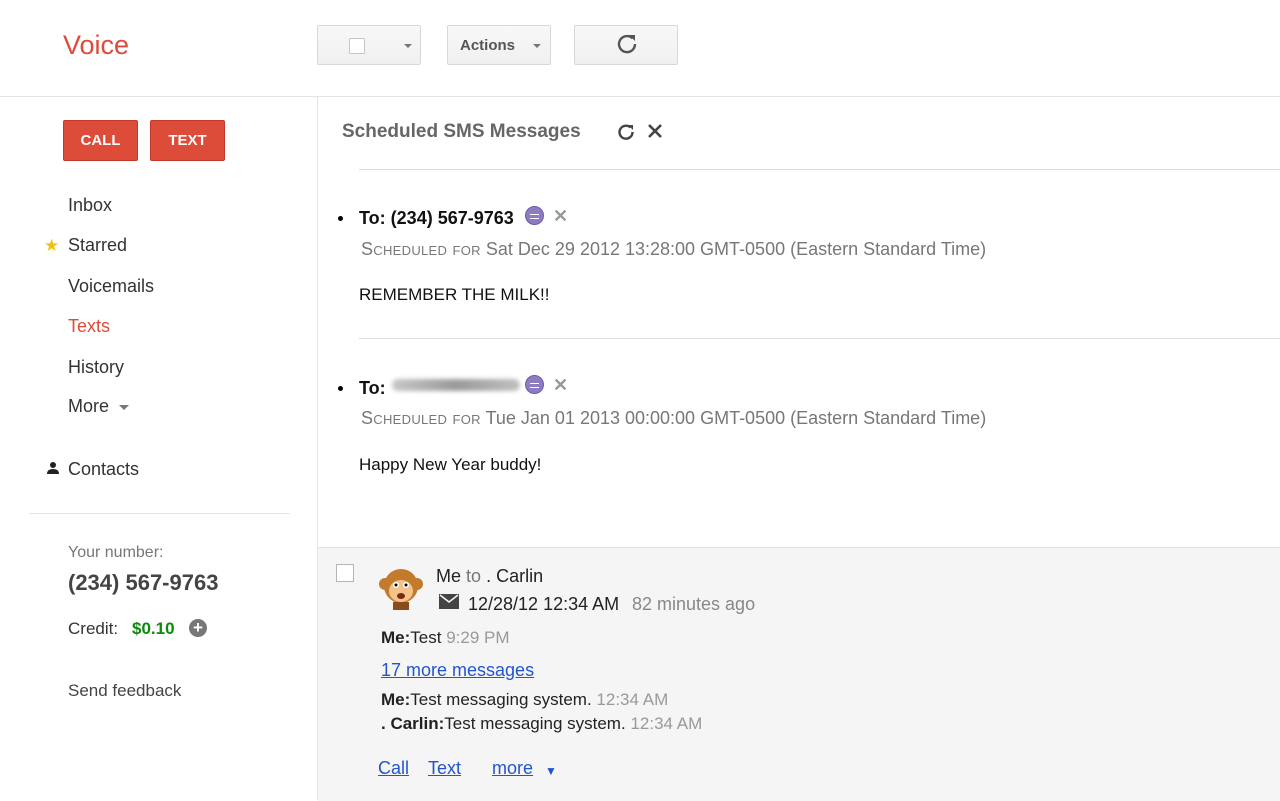 This screenshot has width=1280, height=801. I want to click on conversation-time: 12/28/12 12:34 AM, so click(544, 604).